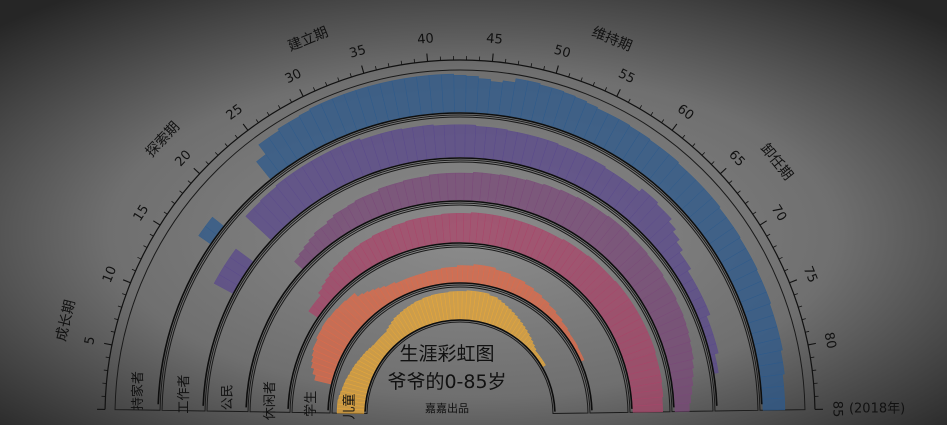 The height and width of the screenshot is (425, 947). What do you see at coordinates (270, 400) in the screenshot?
I see `series-3-label: 休闲者` at bounding box center [270, 400].